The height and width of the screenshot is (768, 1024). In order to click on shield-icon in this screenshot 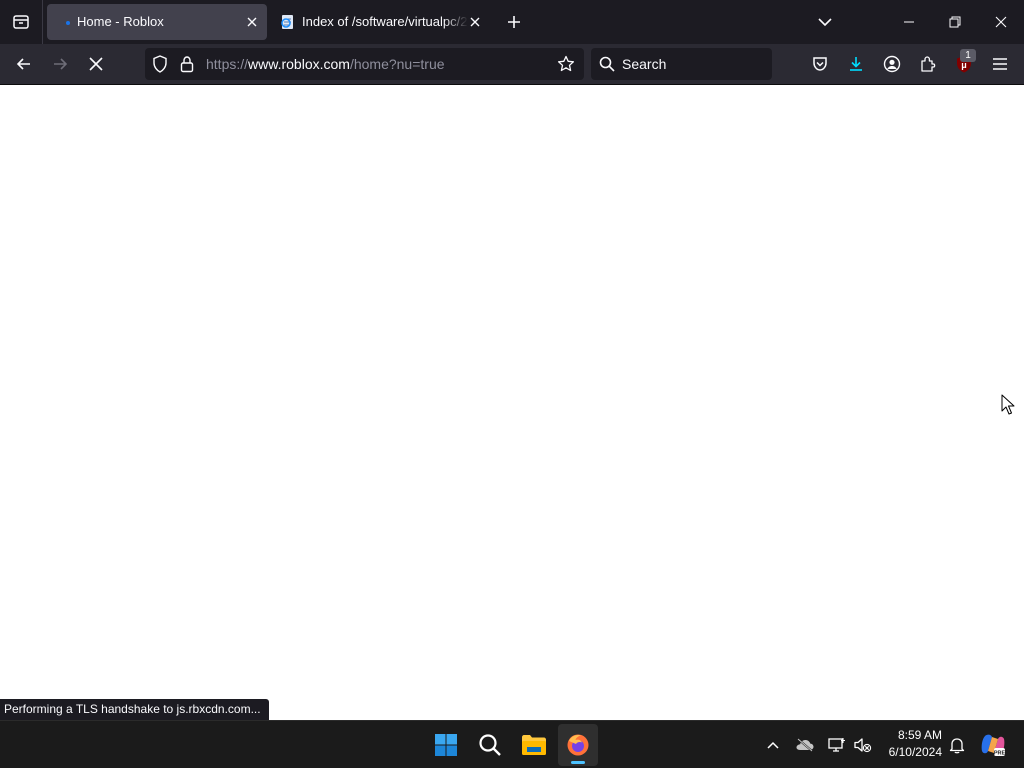, I will do `click(160, 64)`.